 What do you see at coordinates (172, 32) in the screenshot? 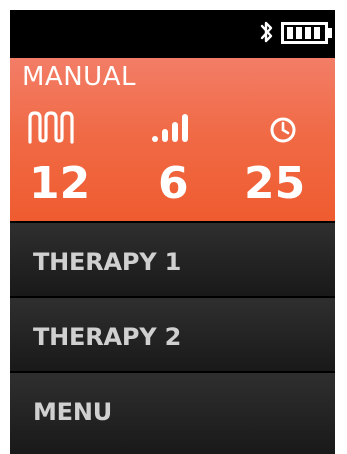
I see `status-bar` at bounding box center [172, 32].